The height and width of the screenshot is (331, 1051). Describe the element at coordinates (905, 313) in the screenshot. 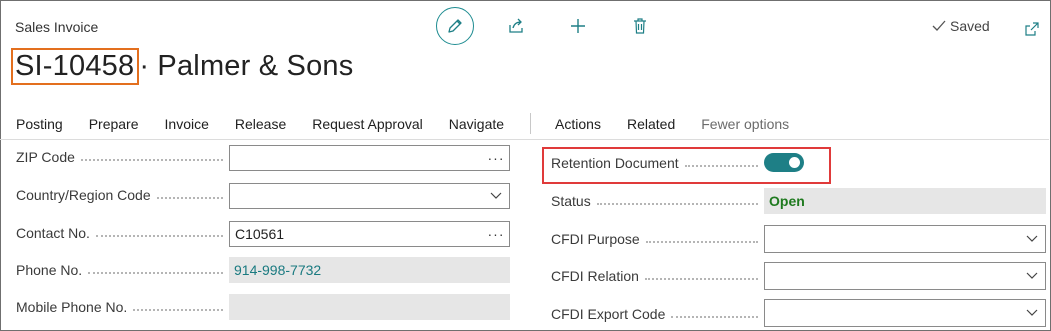

I see `cfdi-export-code-dropdown` at that location.